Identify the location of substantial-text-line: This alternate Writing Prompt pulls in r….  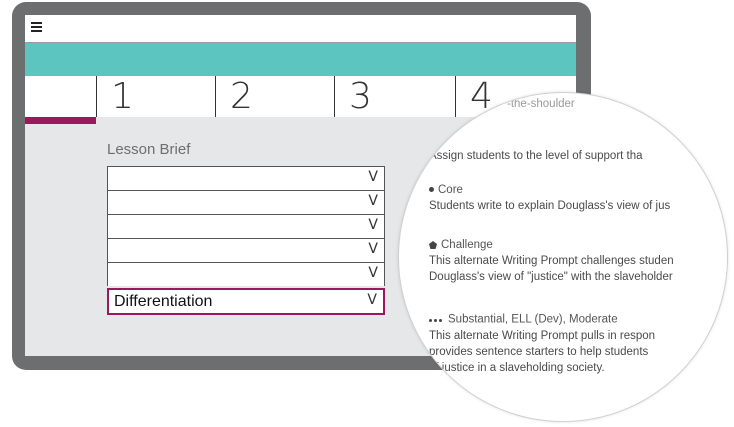
(542, 336).